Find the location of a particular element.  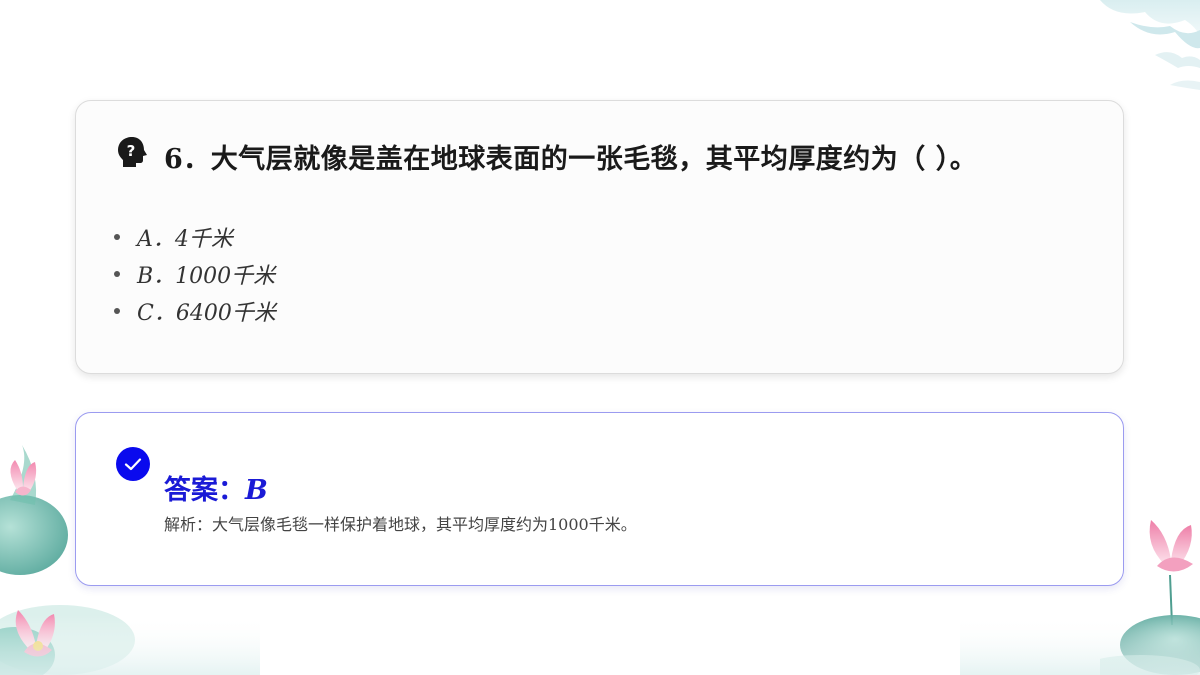

option-c: C．6400千米 is located at coordinates (195, 310).